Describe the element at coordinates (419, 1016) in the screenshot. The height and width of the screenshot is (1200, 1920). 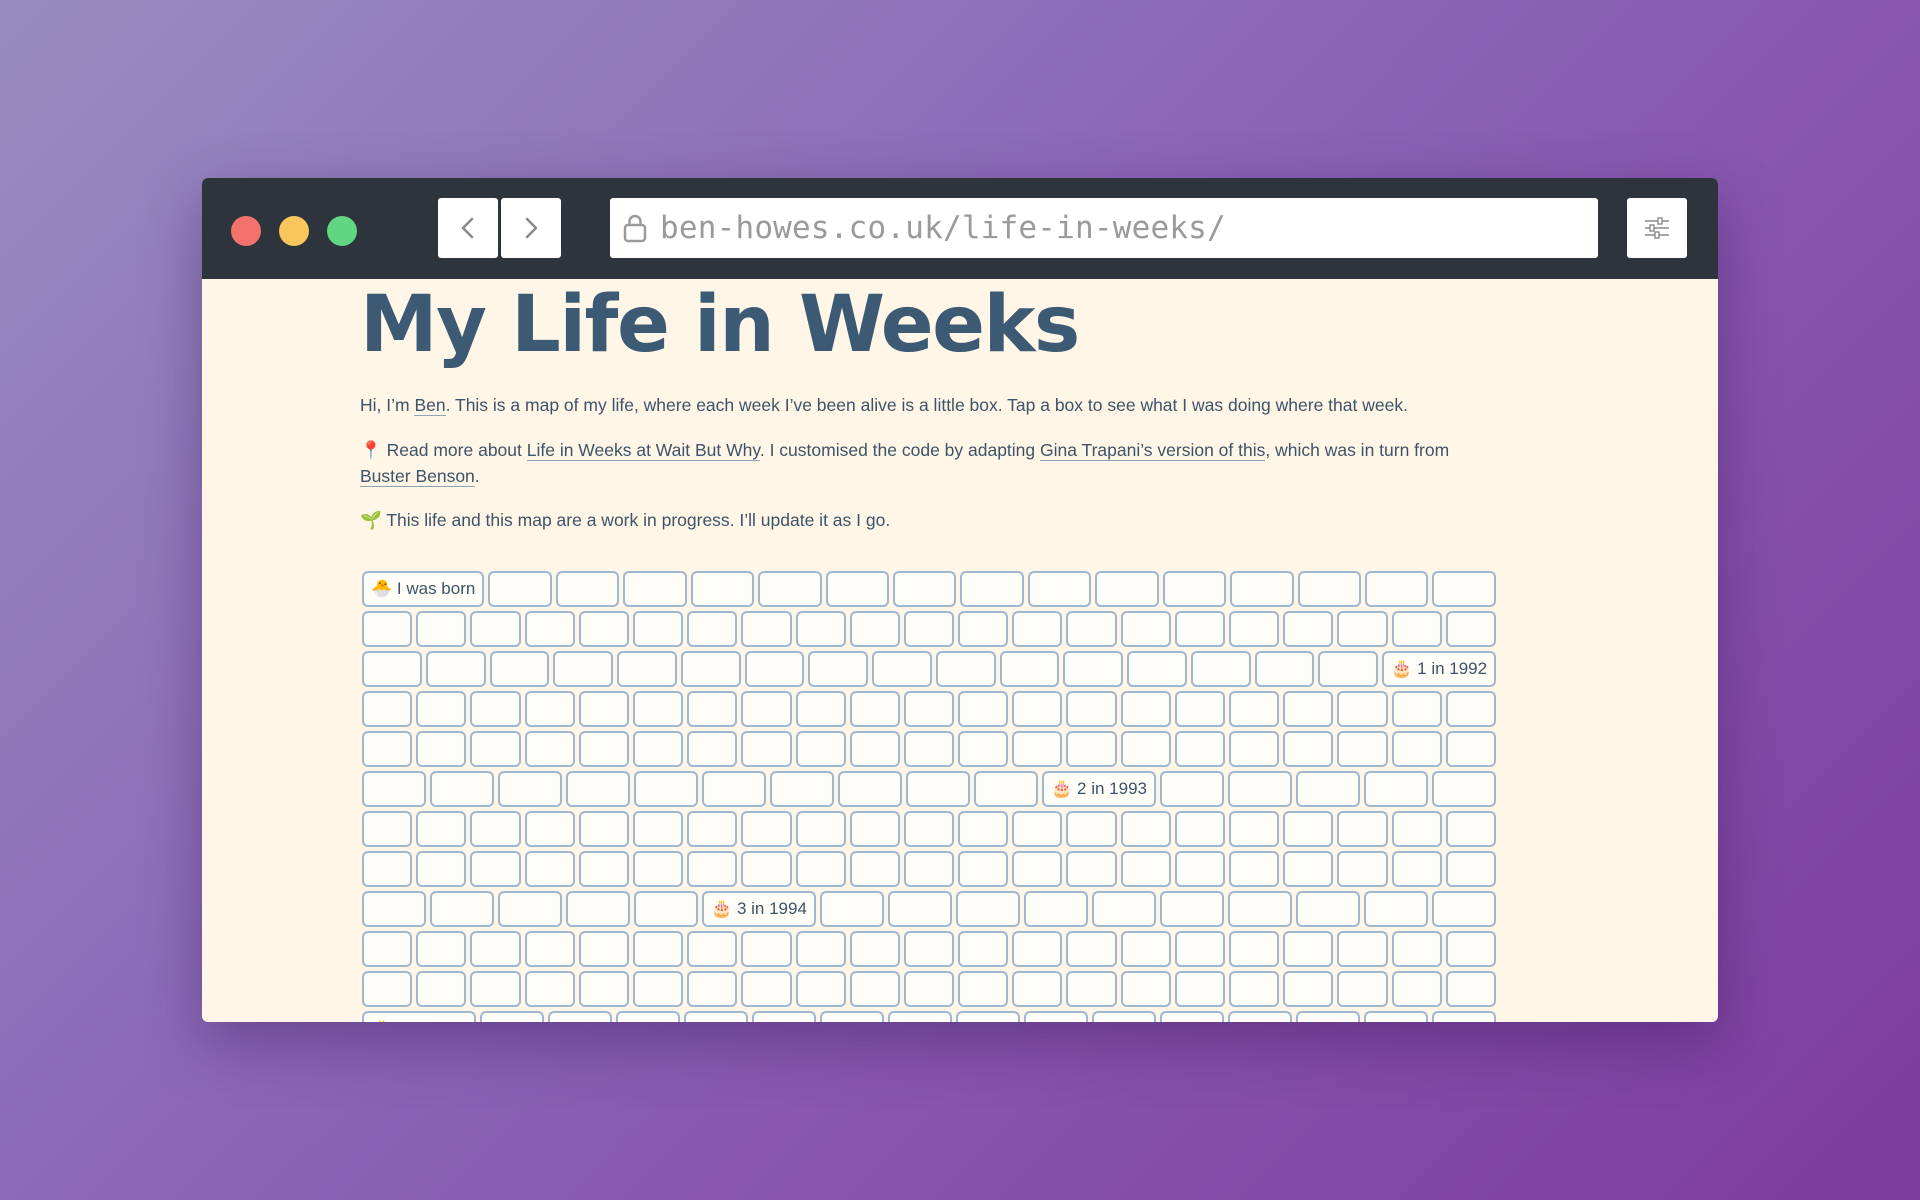
I see `week-event-box: 🎂 4 in 1995` at that location.